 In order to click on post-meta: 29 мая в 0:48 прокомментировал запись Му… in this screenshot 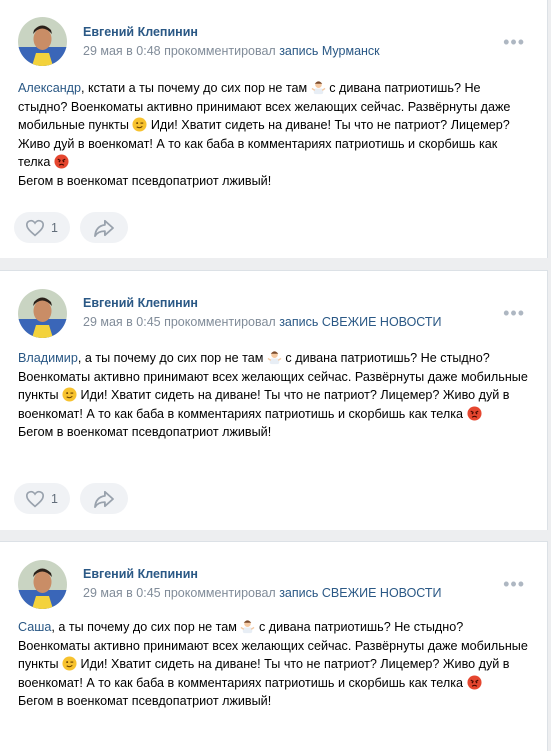, I will do `click(231, 51)`.